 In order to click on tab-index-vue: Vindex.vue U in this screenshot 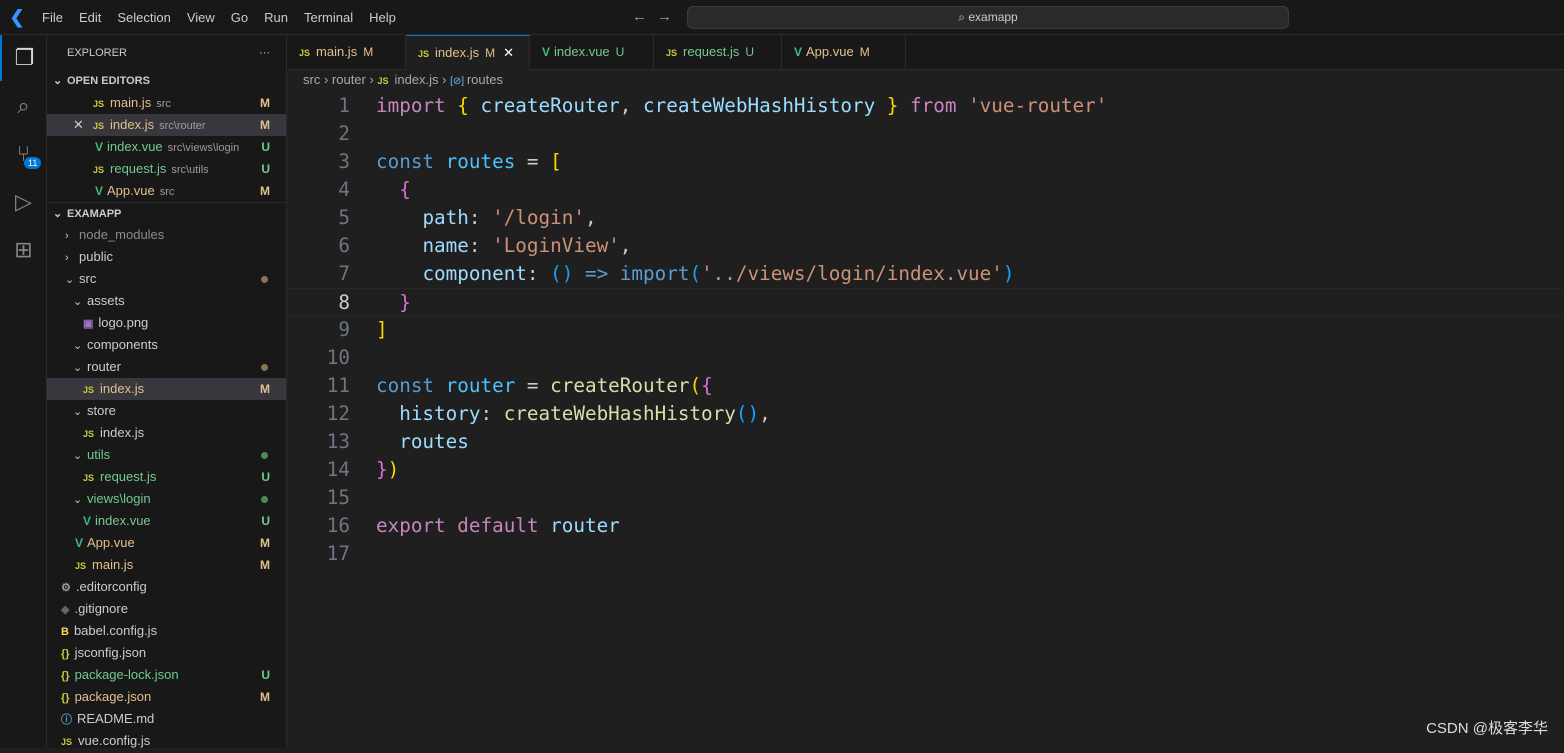, I will do `click(592, 52)`.